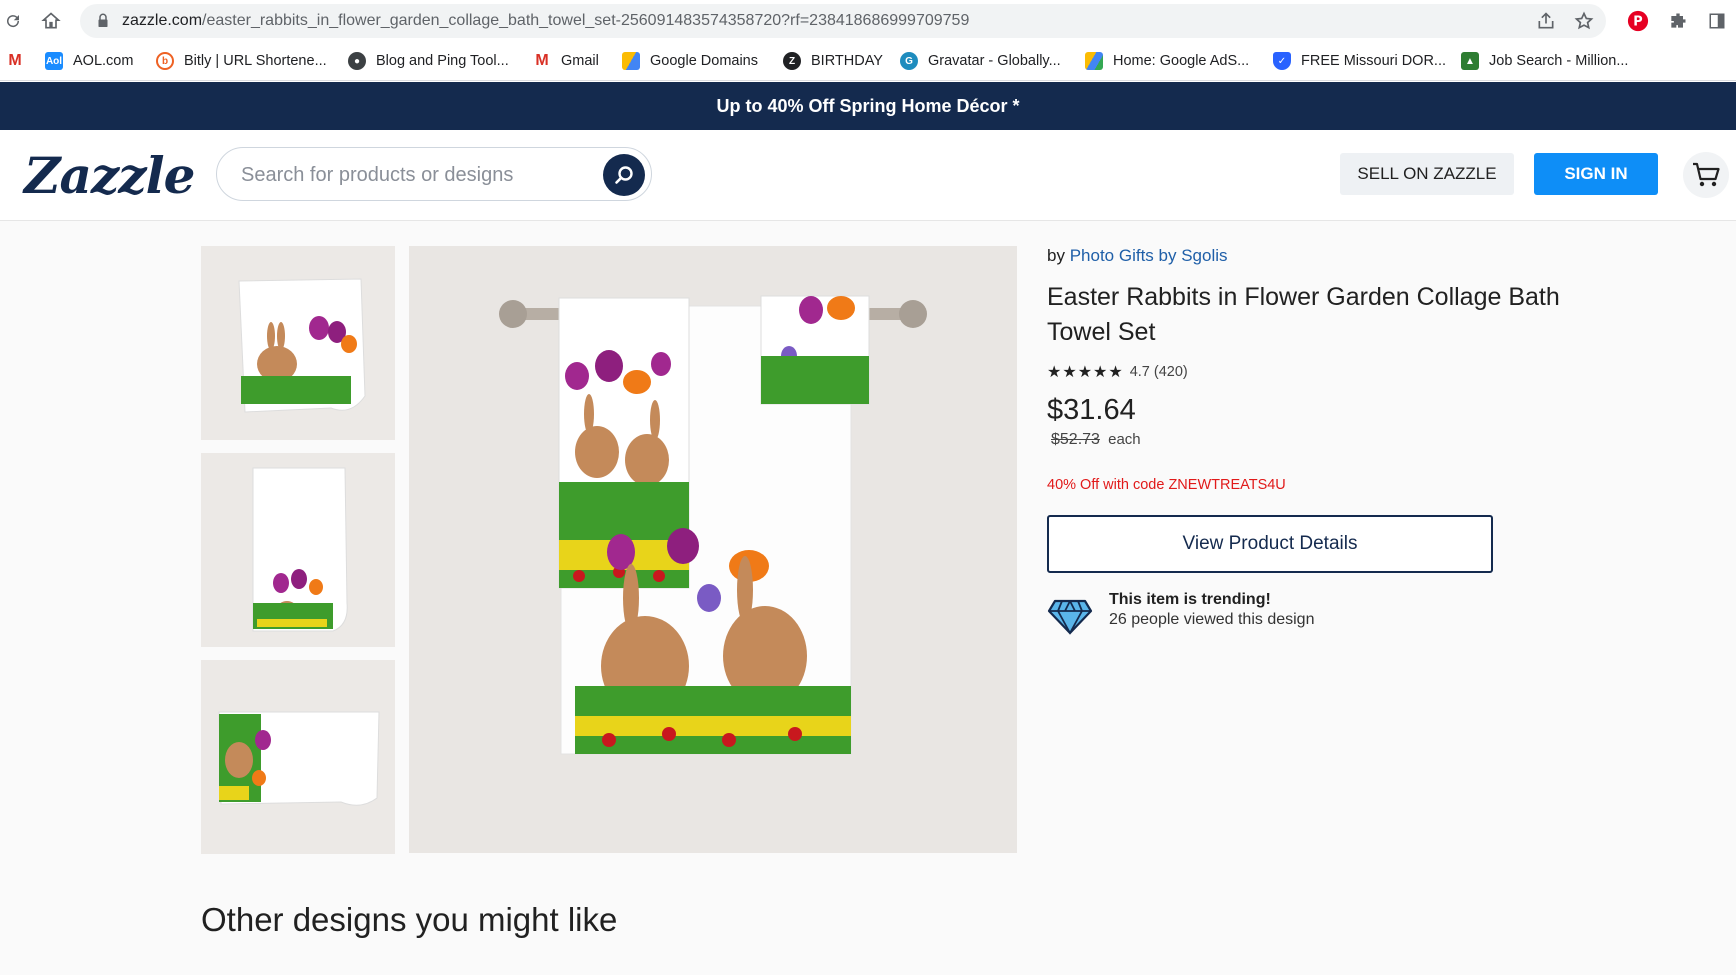 The width and height of the screenshot is (1736, 975). I want to click on birthday-icon: Z, so click(792, 61).